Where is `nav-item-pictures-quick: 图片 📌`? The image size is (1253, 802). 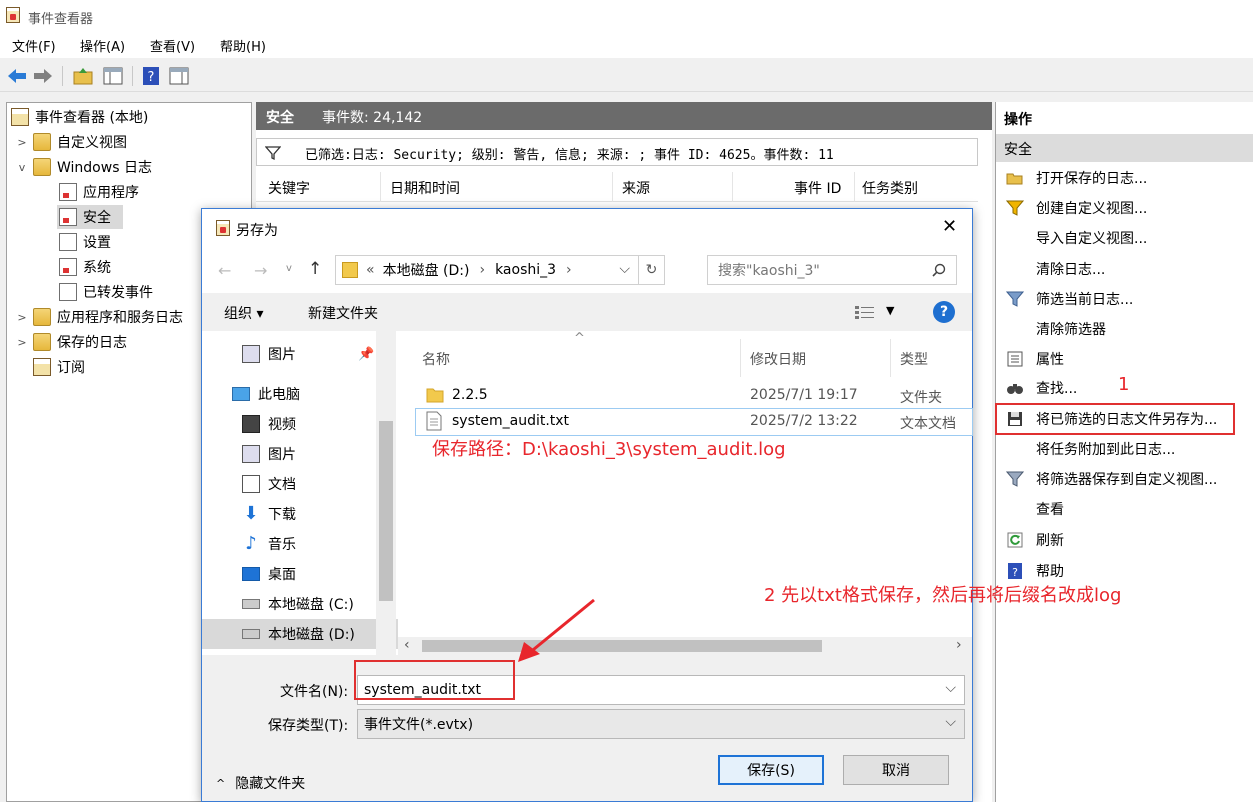 nav-item-pictures-quick: 图片 📌 is located at coordinates (300, 354).